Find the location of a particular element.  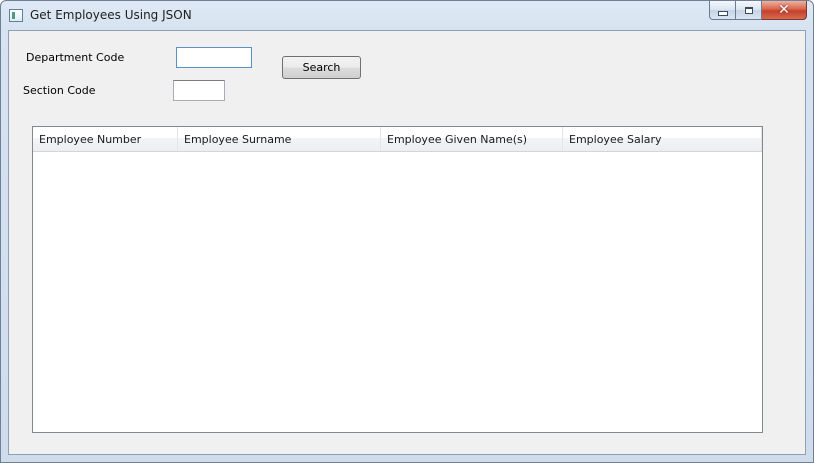

maximize-icon is located at coordinates (748, 10).